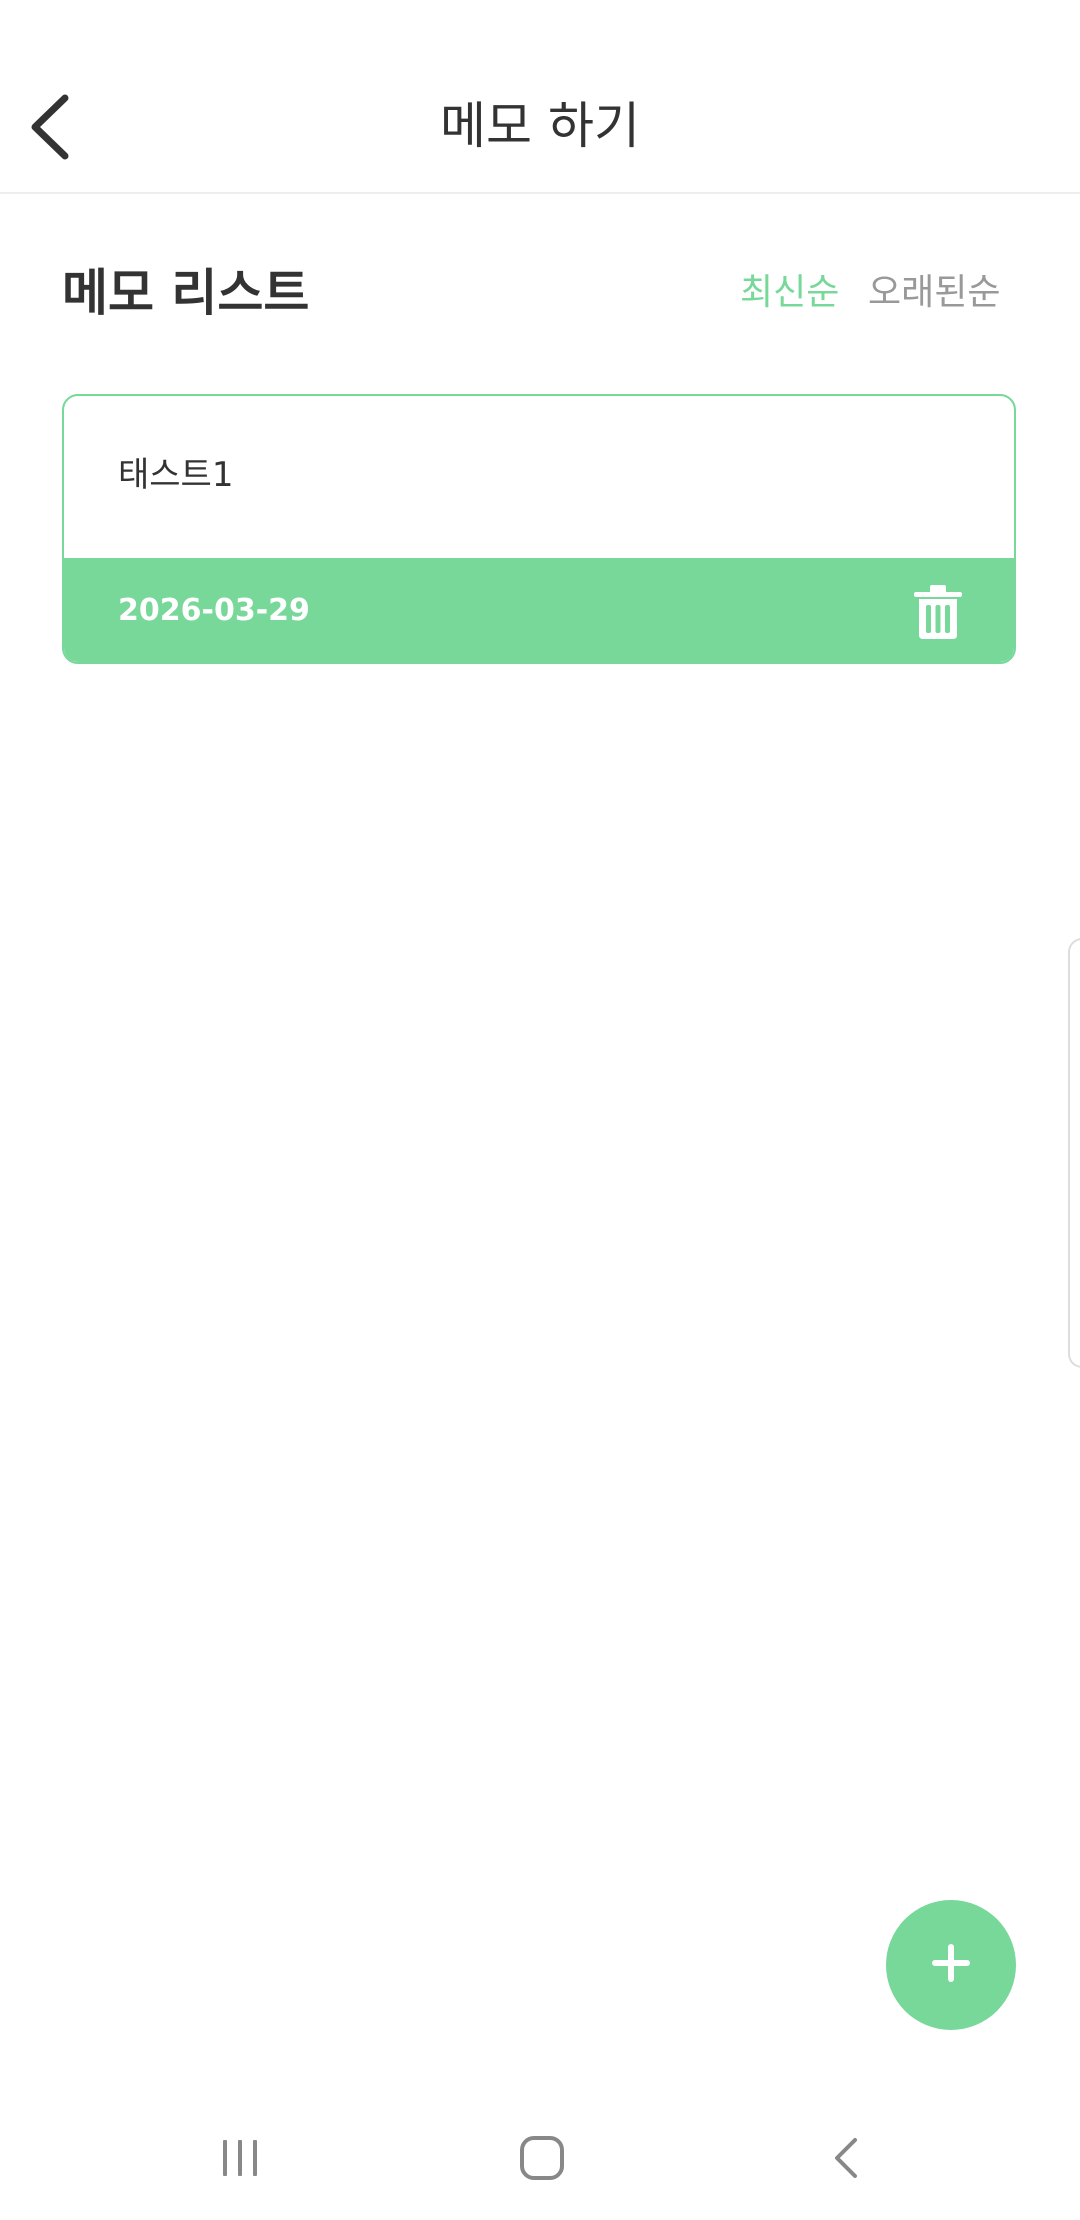 The width and height of the screenshot is (1080, 2220). I want to click on recents-button, so click(240, 2160).